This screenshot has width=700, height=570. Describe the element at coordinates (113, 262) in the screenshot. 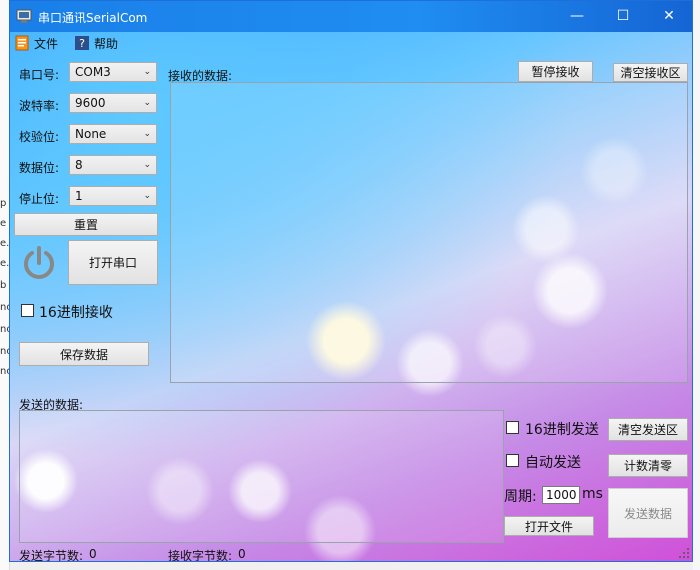

I see `open-port-button: 打开串口` at that location.